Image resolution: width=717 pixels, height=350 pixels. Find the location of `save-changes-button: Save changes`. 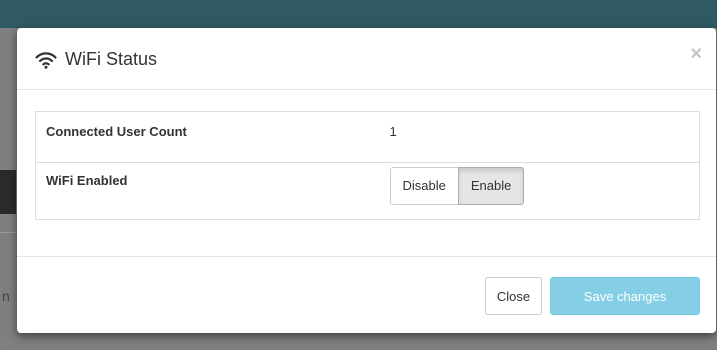

save-changes-button: Save changes is located at coordinates (625, 296).